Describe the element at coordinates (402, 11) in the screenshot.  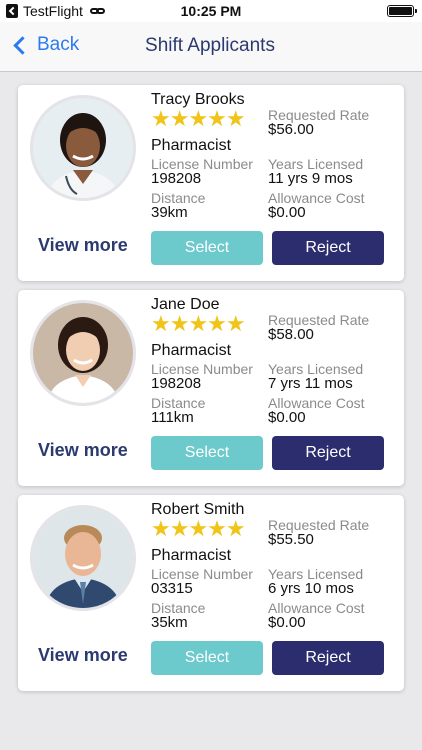
I see `battery-icon` at that location.